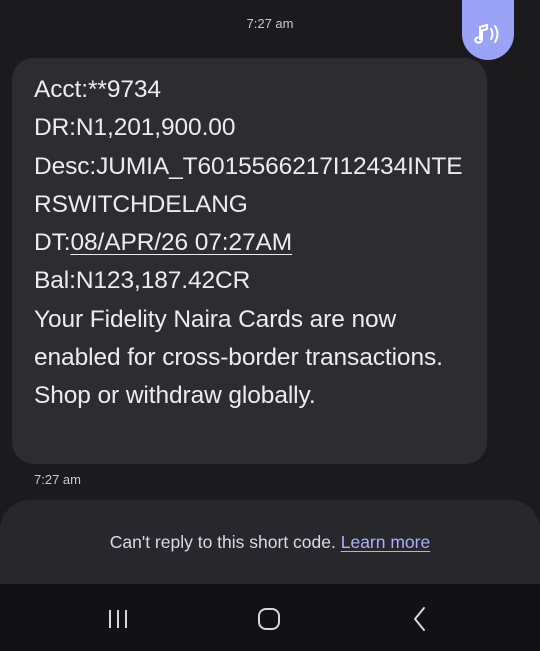 This screenshot has height=651, width=540. Describe the element at coordinates (135, 128) in the screenshot. I see `debit-line: DR:N1,201,900.00` at that location.